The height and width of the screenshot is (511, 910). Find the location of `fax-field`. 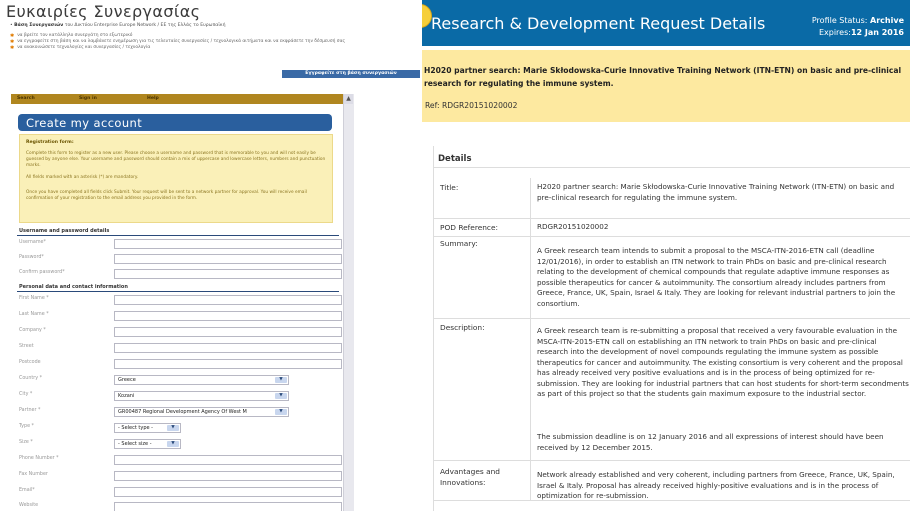

fax-field is located at coordinates (228, 476).